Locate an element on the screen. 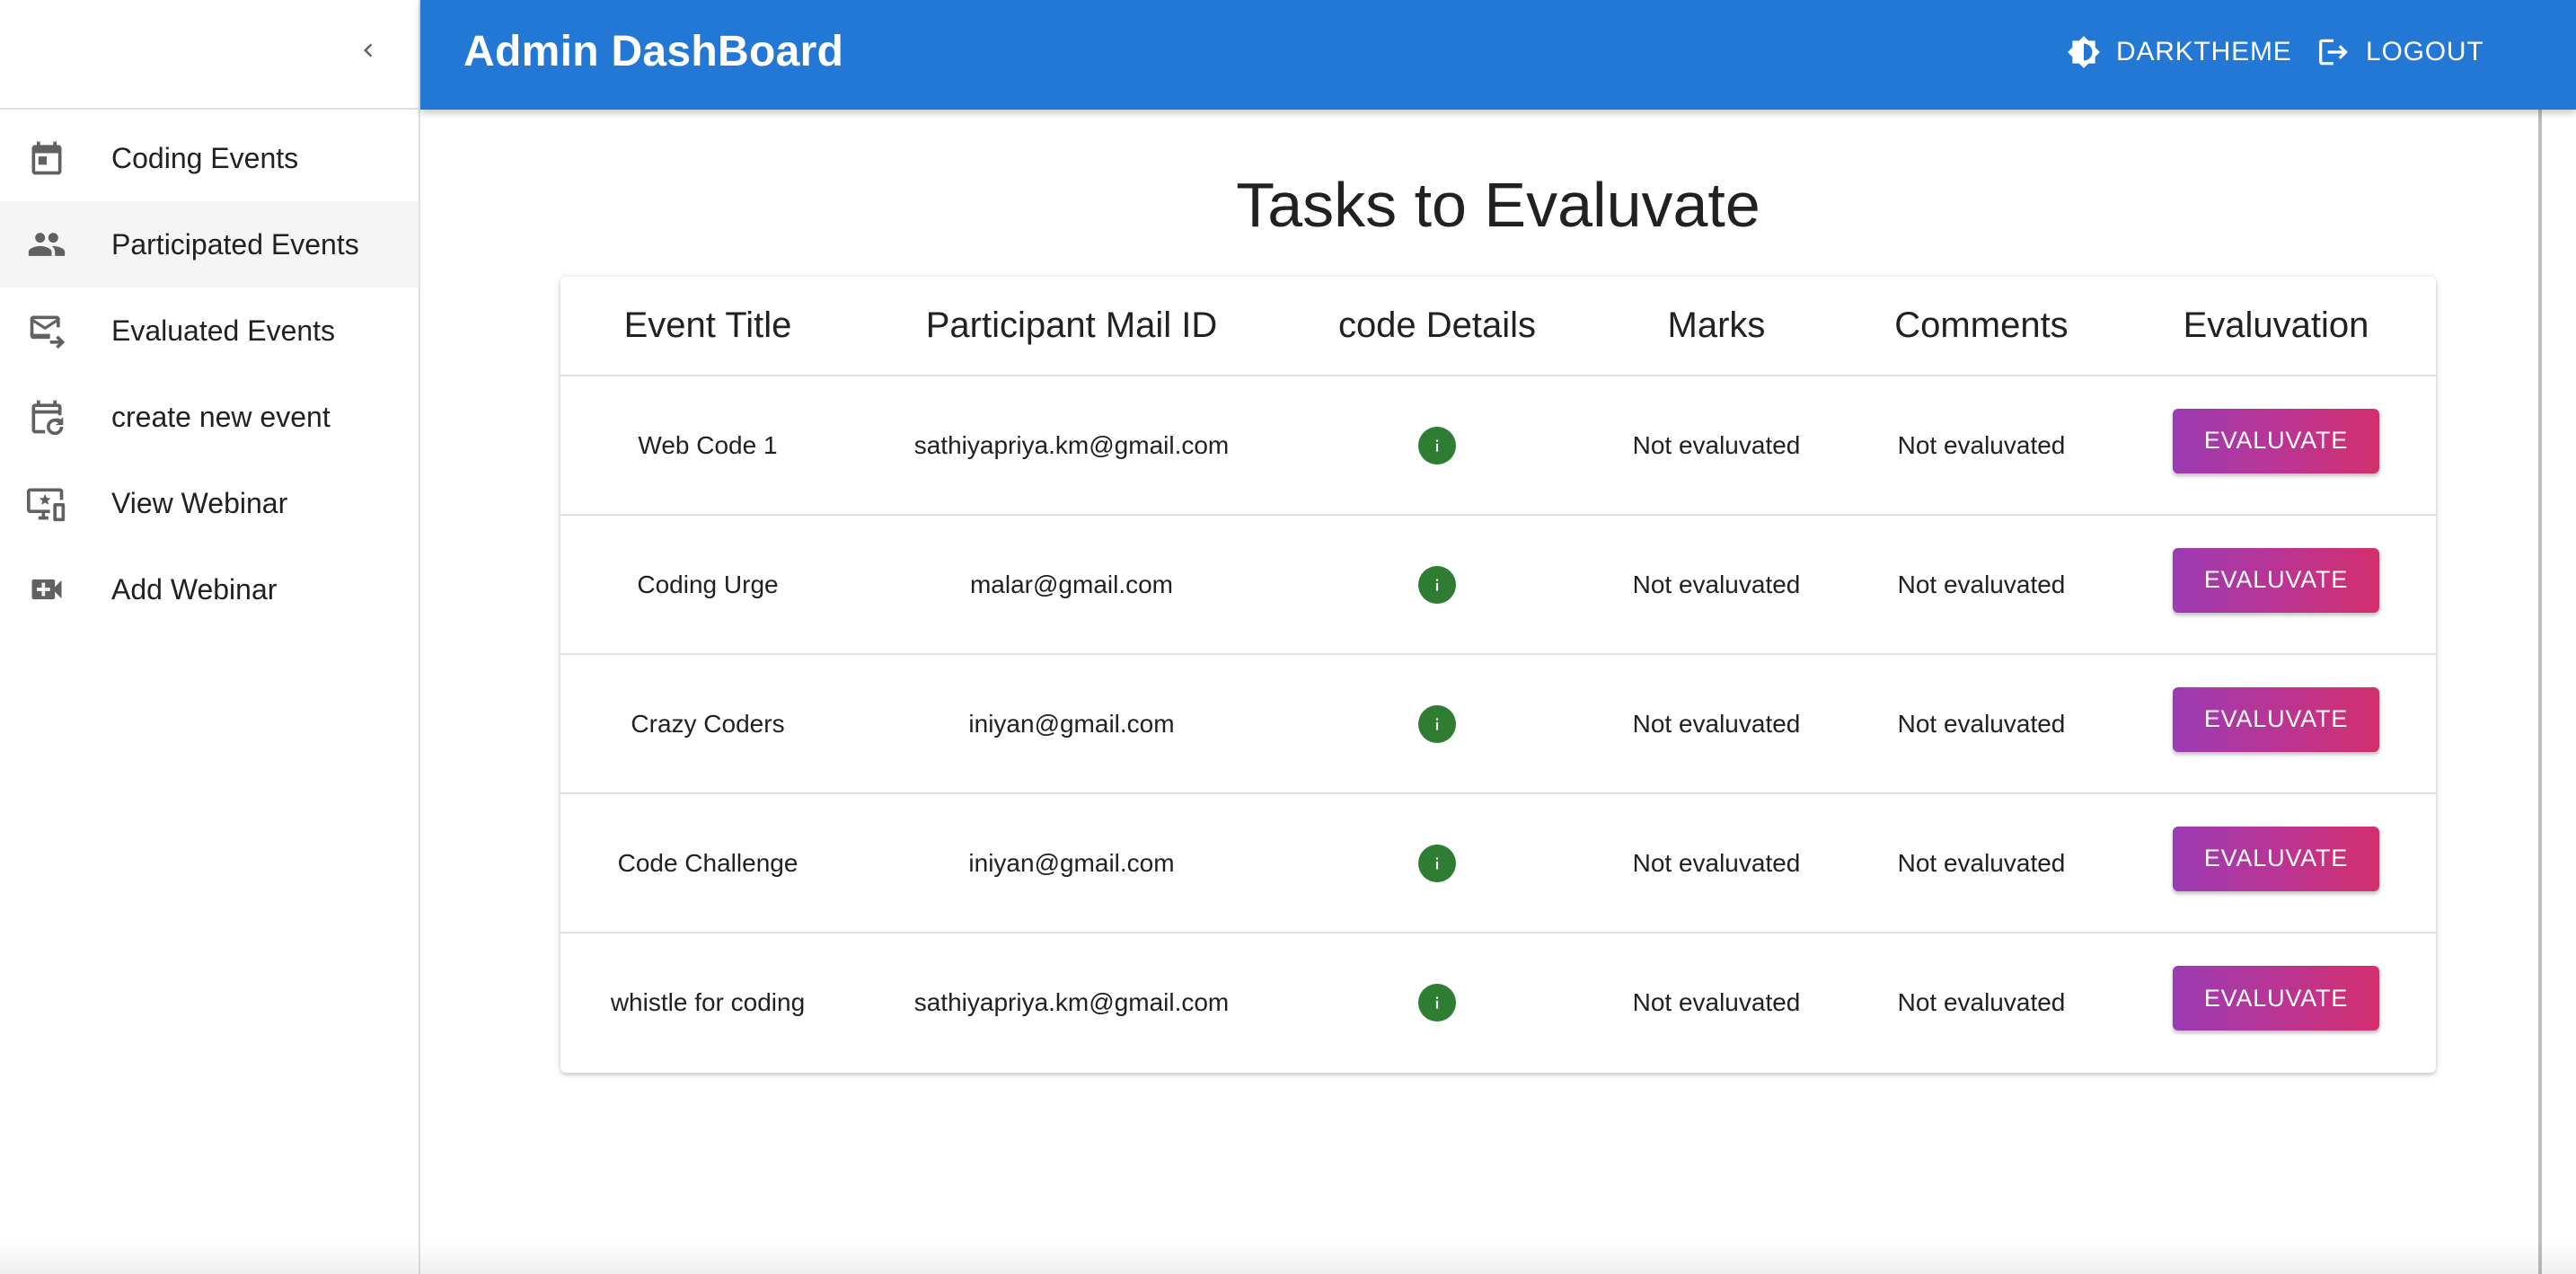  chevron-left-icon is located at coordinates (368, 51).